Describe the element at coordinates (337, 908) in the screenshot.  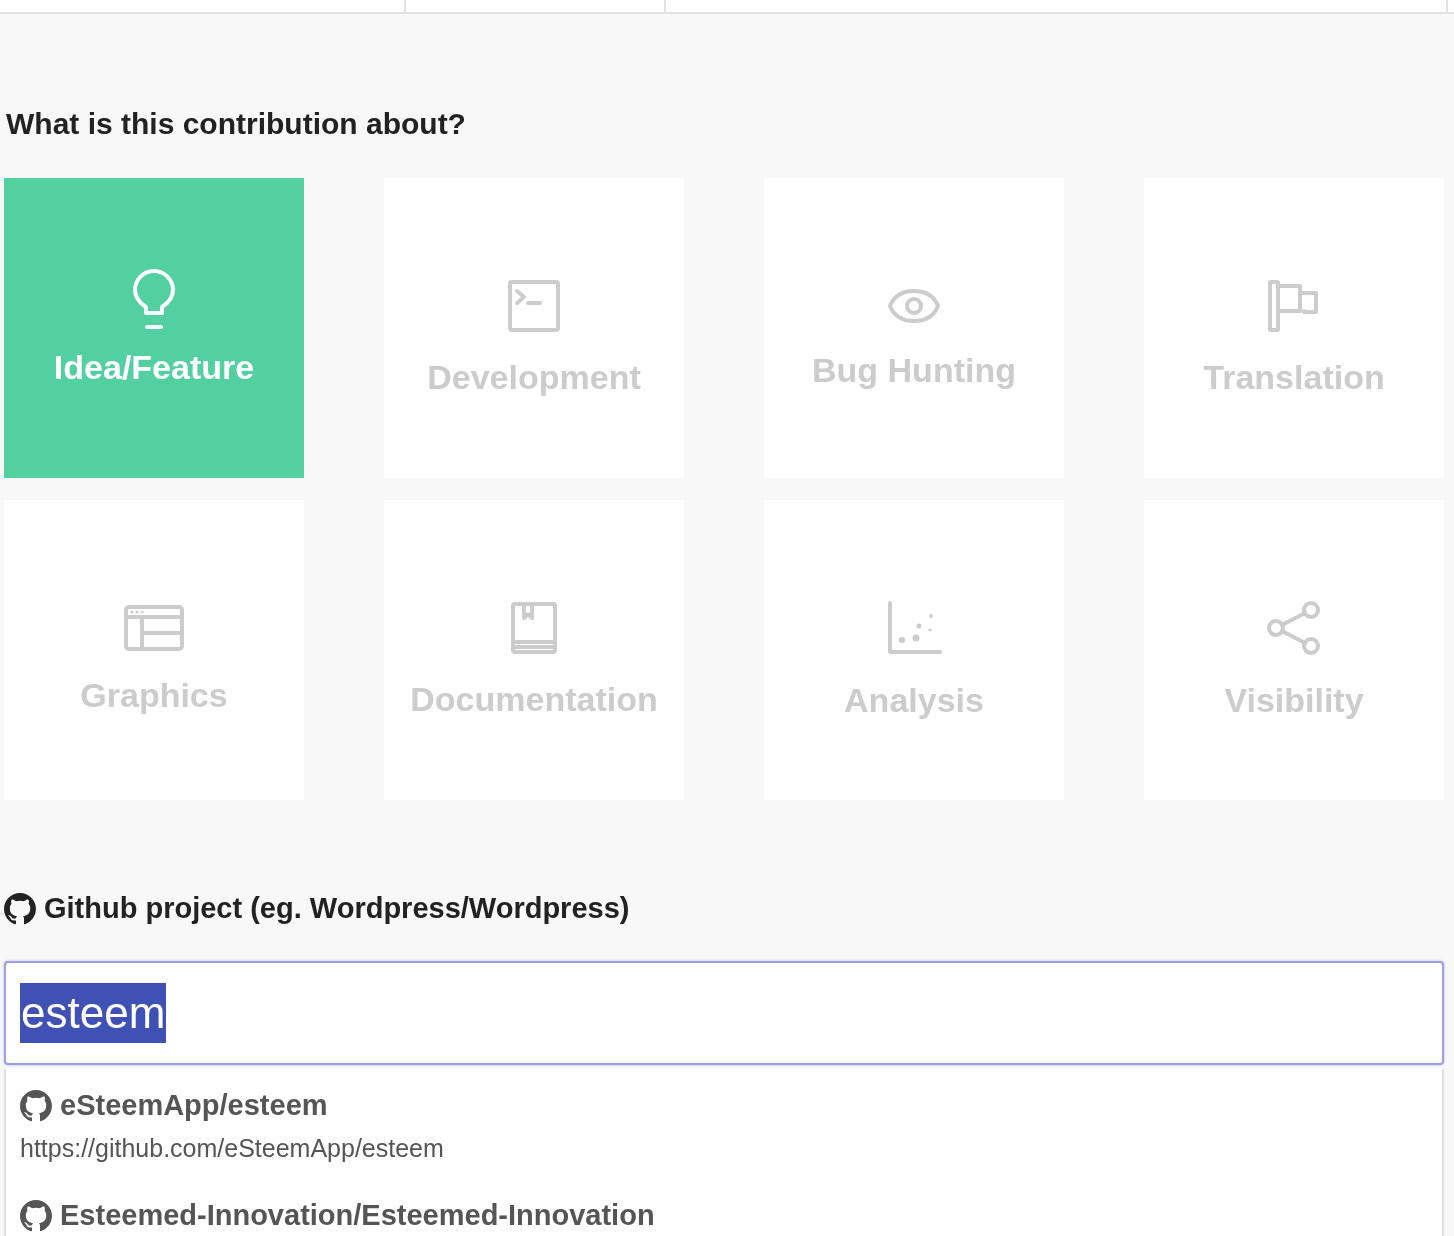
I see `field-label: Github project (eg. Wordpress/Wordpress)` at that location.